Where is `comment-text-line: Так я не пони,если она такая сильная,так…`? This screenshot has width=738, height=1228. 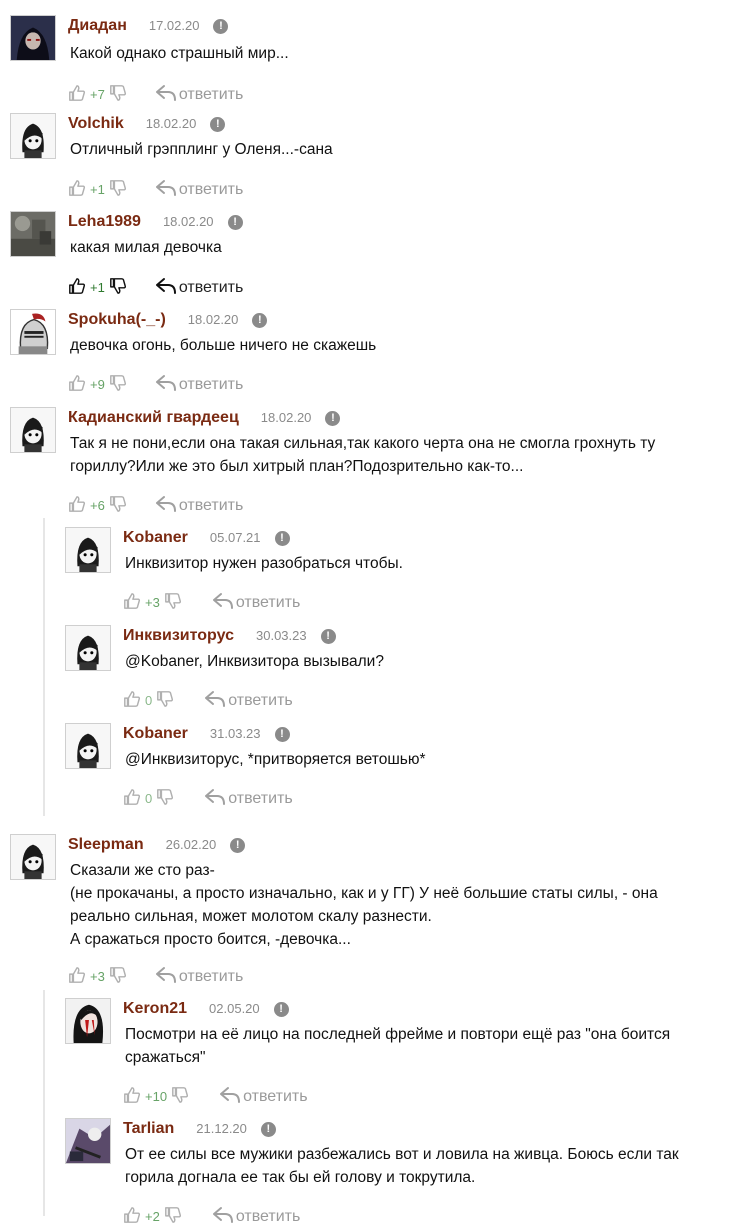 comment-text-line: Так я не пони,если она такая сильная,так… is located at coordinates (363, 443).